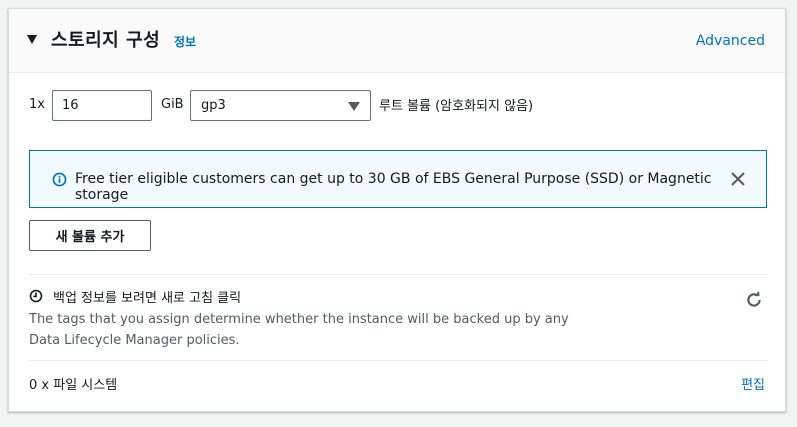 Image resolution: width=797 pixels, height=427 pixels. Describe the element at coordinates (753, 383) in the screenshot. I see `edit-filesystems-link: 편집` at that location.